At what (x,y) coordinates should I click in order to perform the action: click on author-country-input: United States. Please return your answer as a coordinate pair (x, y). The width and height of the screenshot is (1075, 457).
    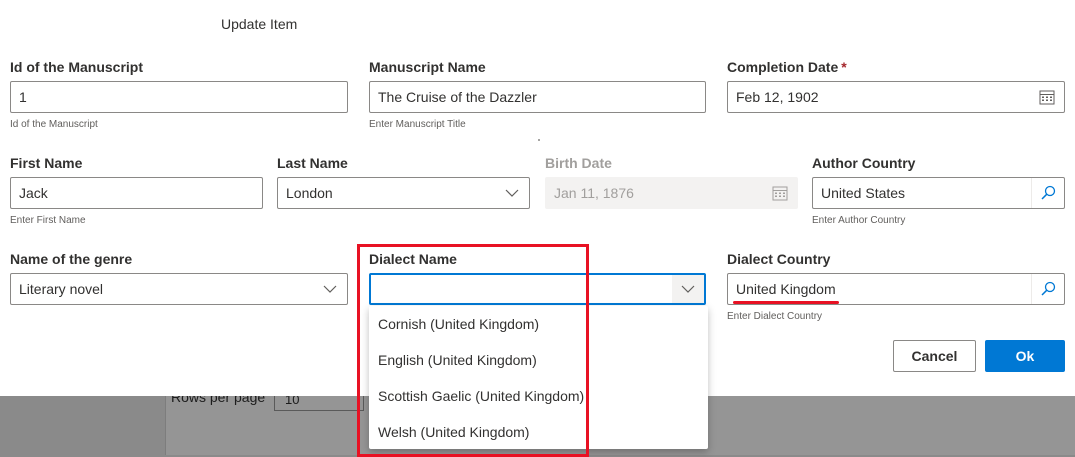
    Looking at the image, I should click on (938, 193).